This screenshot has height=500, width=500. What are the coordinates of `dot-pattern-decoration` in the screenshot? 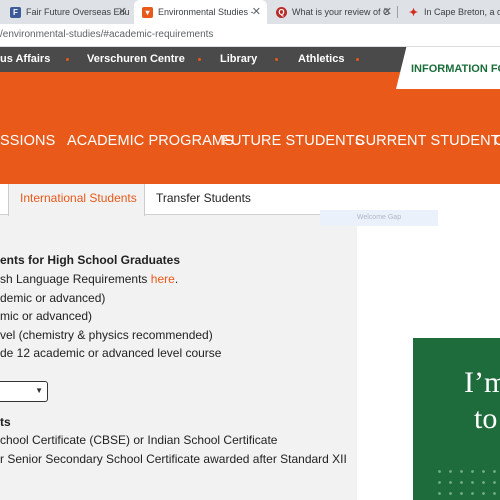 It's located at (467, 483).